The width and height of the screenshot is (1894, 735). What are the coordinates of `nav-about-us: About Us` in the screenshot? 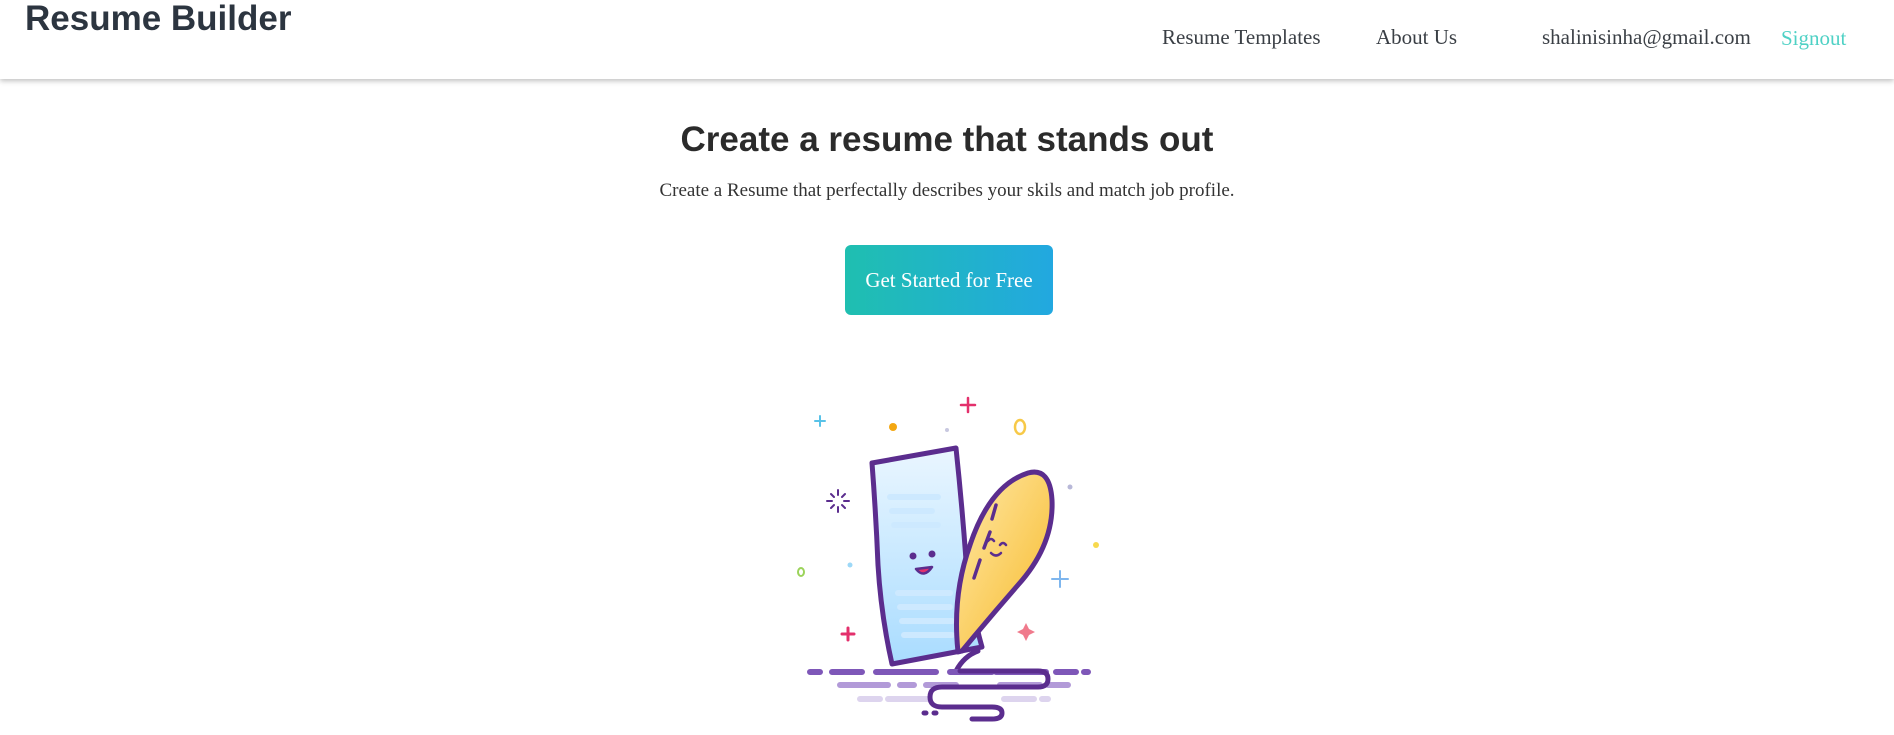 It's located at (1416, 37).